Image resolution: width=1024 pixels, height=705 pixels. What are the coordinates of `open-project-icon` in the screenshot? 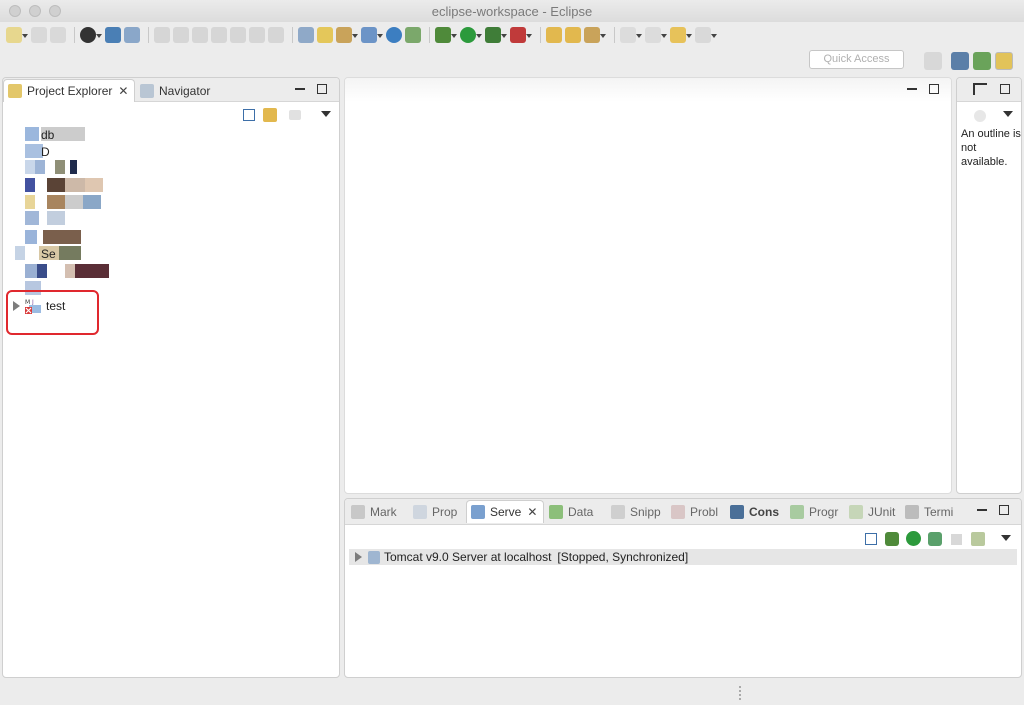 It's located at (573, 35).